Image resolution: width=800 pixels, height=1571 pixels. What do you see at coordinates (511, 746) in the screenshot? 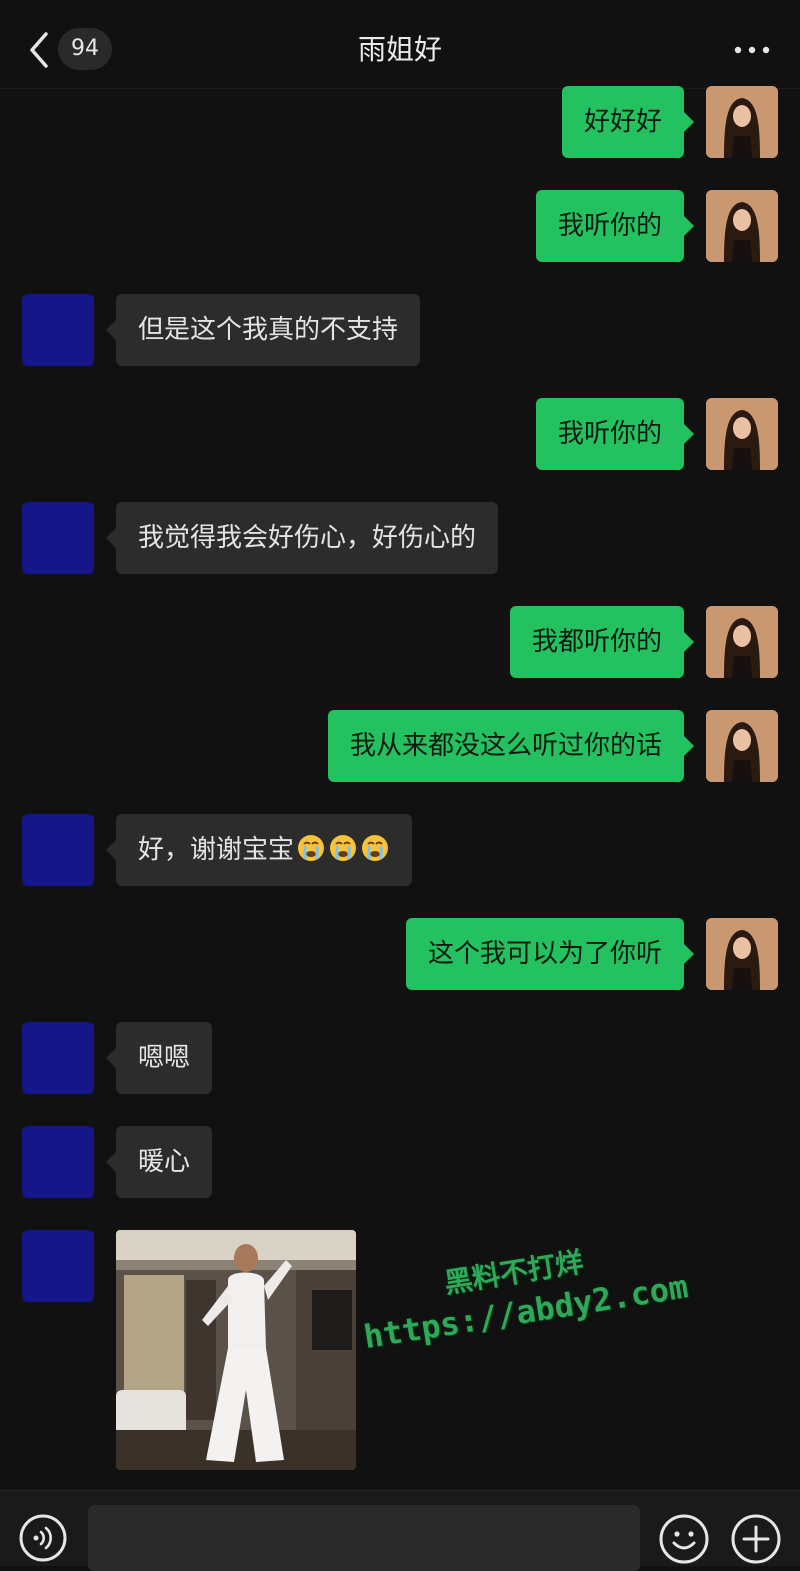
I see `outgoing-message-bubble: 我从来都没这么听过你的话` at bounding box center [511, 746].